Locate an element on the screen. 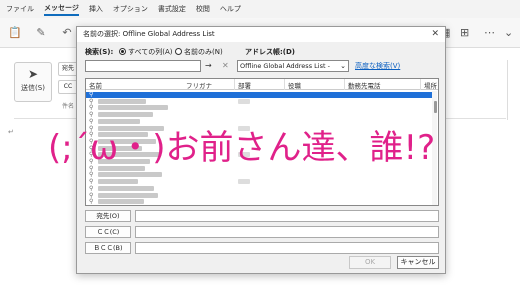 The height and width of the screenshot is (300, 520). radio-selected-icon is located at coordinates (122, 51).